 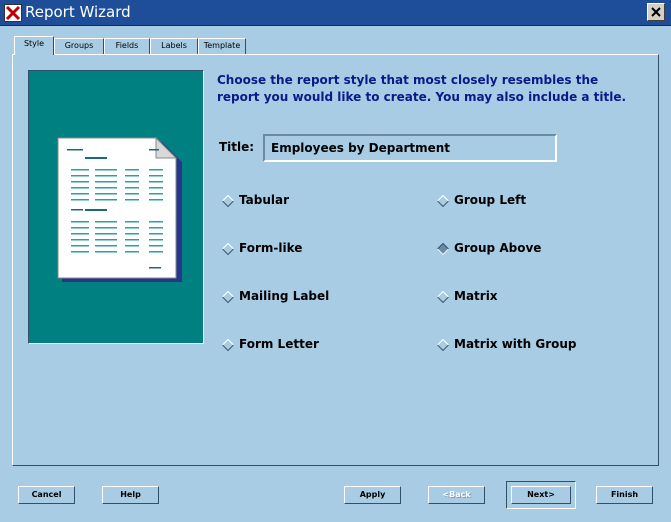 I want to click on style-option-label: Tabular, so click(x=264, y=200).